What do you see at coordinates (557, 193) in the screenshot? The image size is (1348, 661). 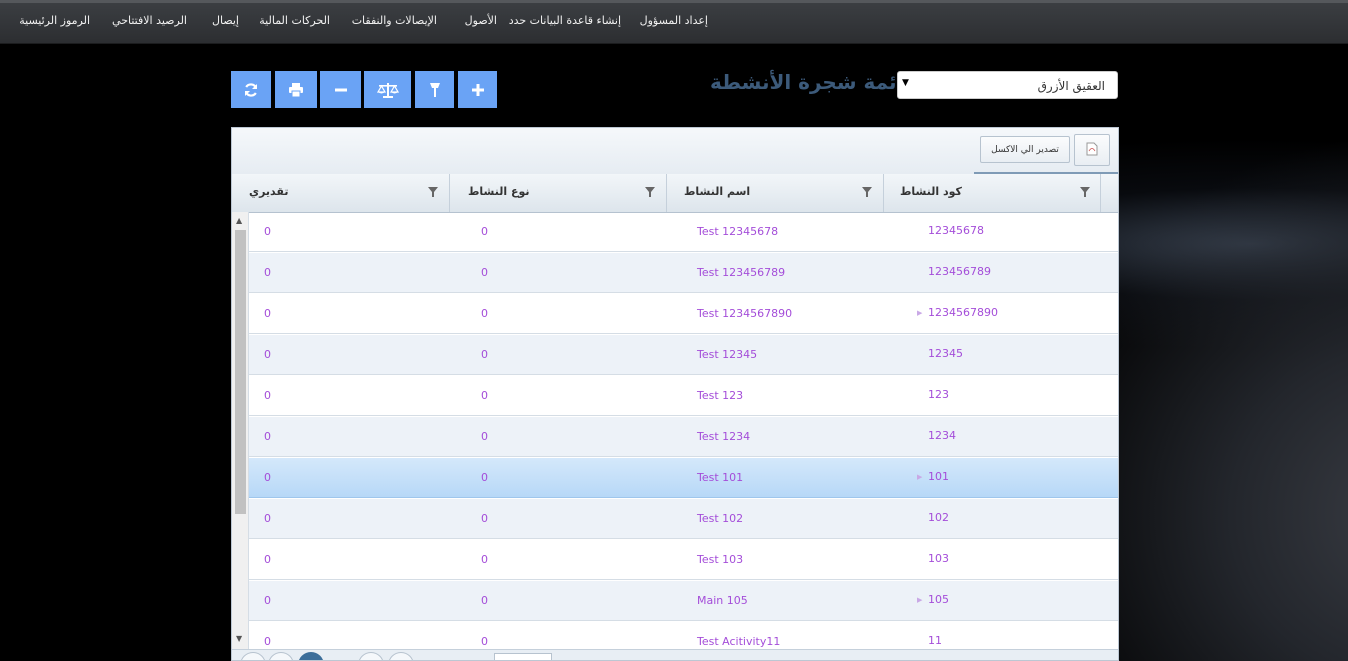 I see `header-activity-type: نوع النشاط` at bounding box center [557, 193].